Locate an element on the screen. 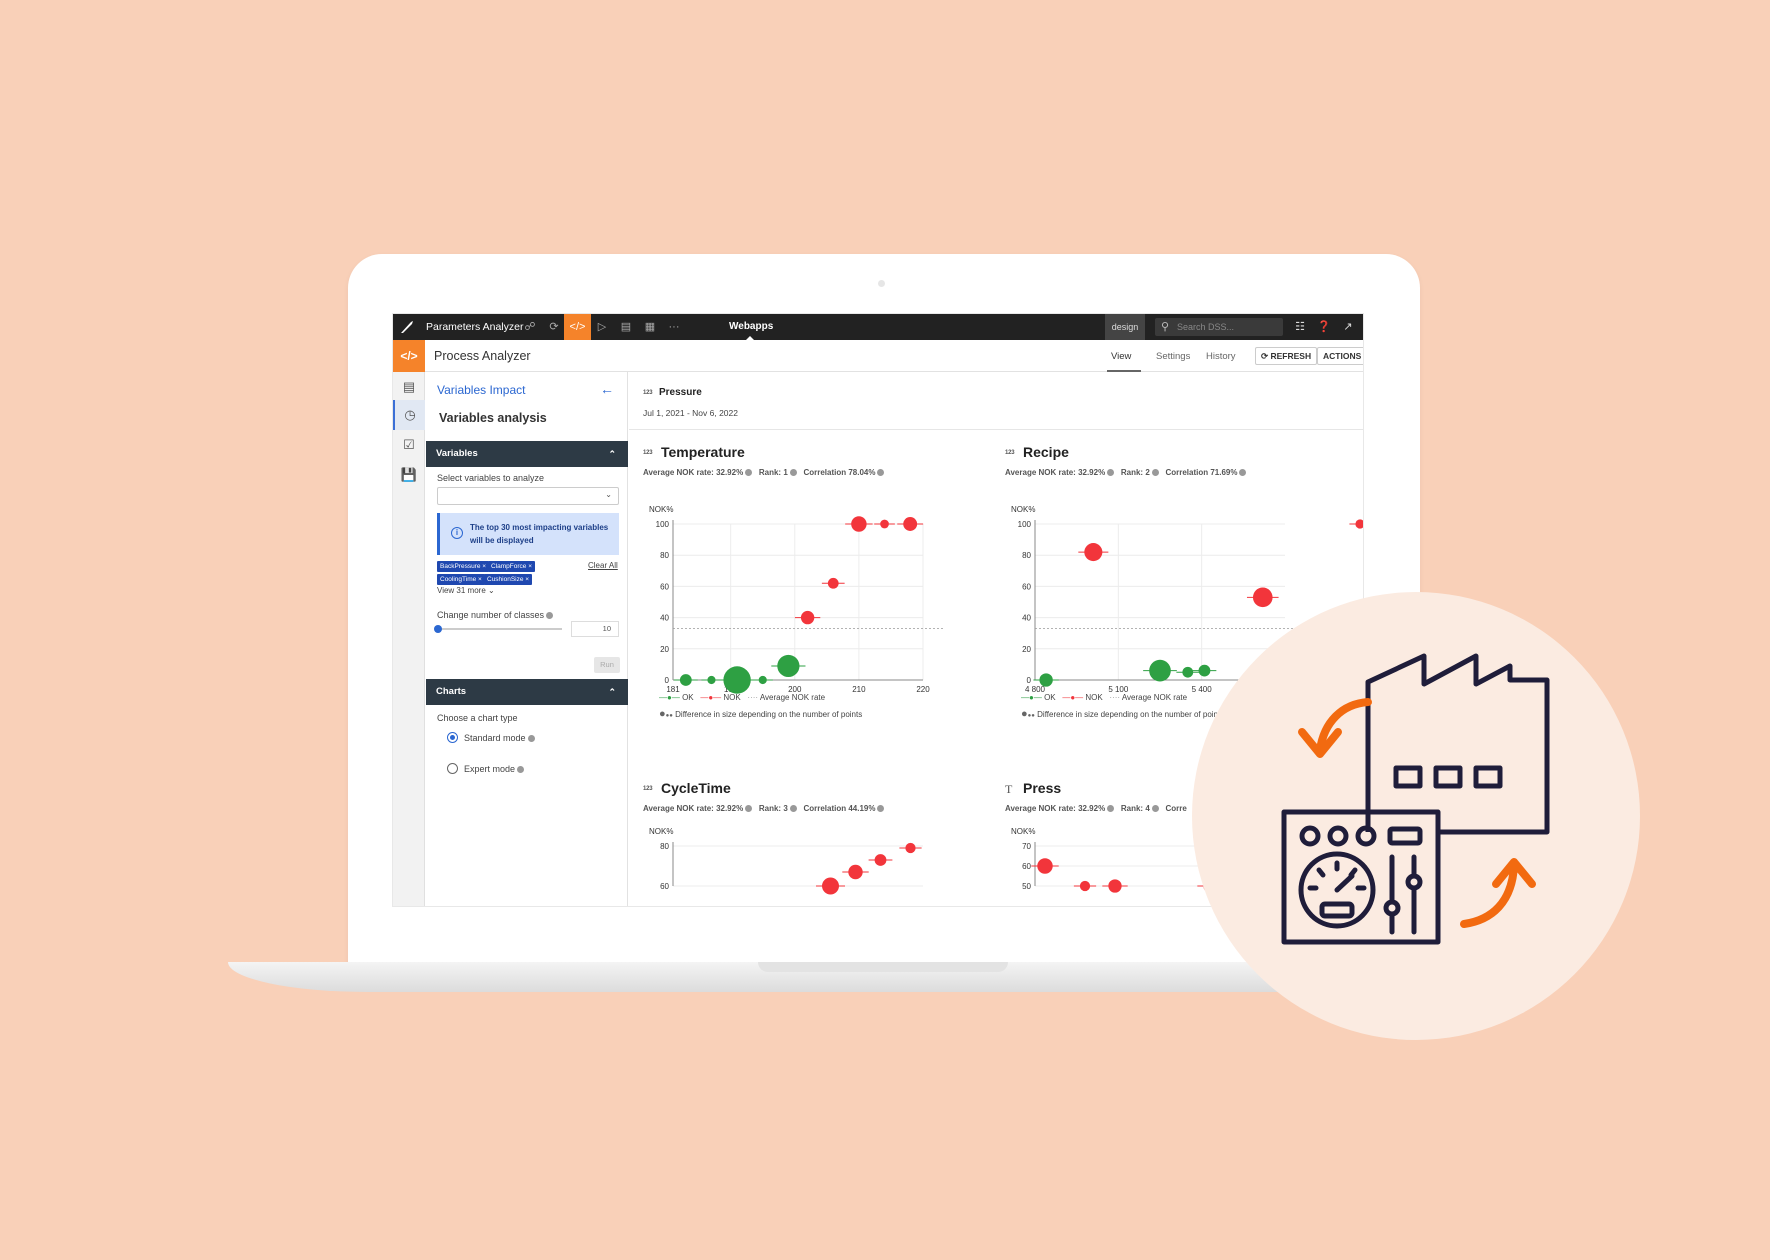 Image resolution: width=1770 pixels, height=1260 pixels. view-more-link: View 31 more ⌄ is located at coordinates (466, 590).